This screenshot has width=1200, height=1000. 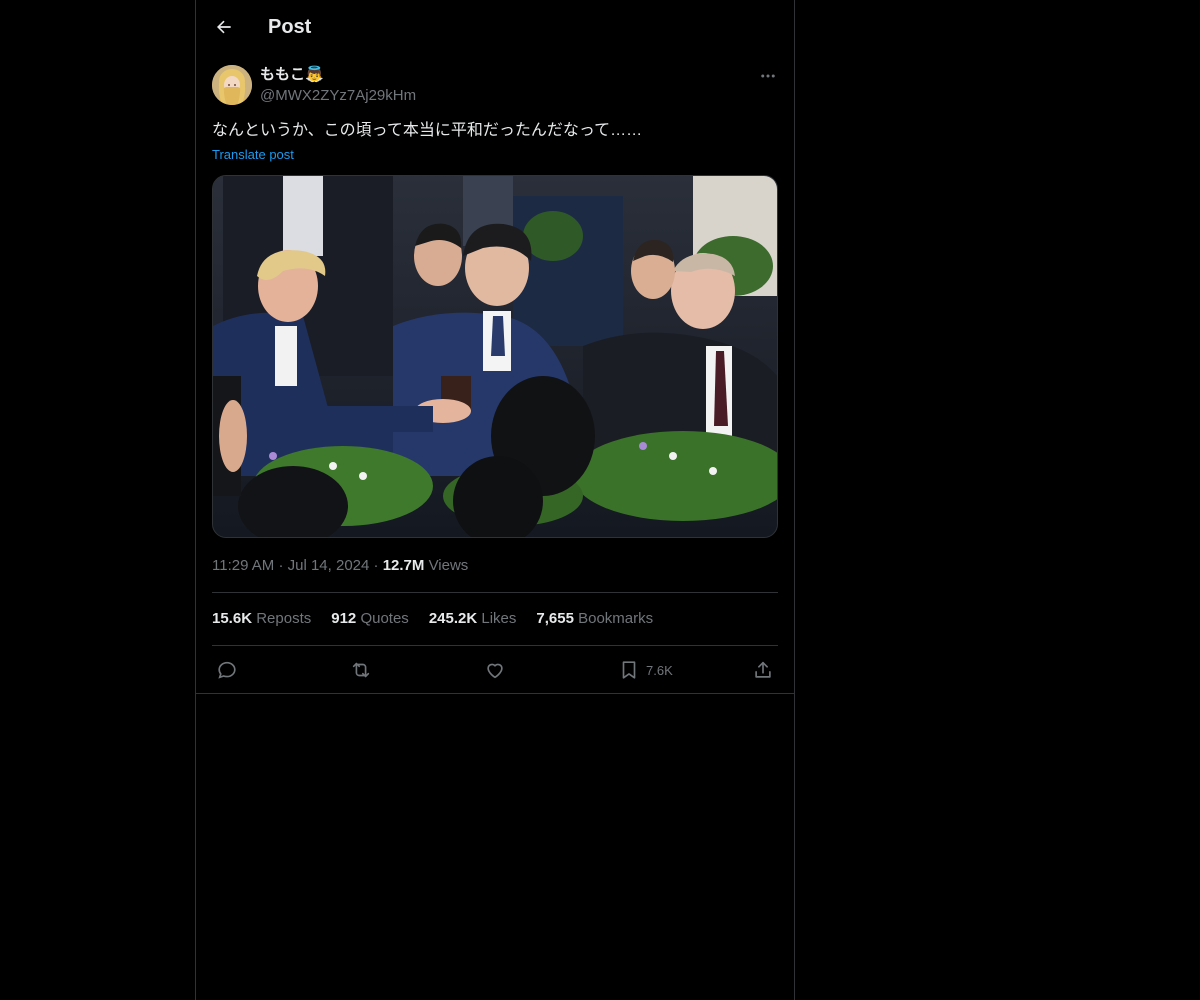 What do you see at coordinates (495, 693) in the screenshot?
I see `post-bottom-border` at bounding box center [495, 693].